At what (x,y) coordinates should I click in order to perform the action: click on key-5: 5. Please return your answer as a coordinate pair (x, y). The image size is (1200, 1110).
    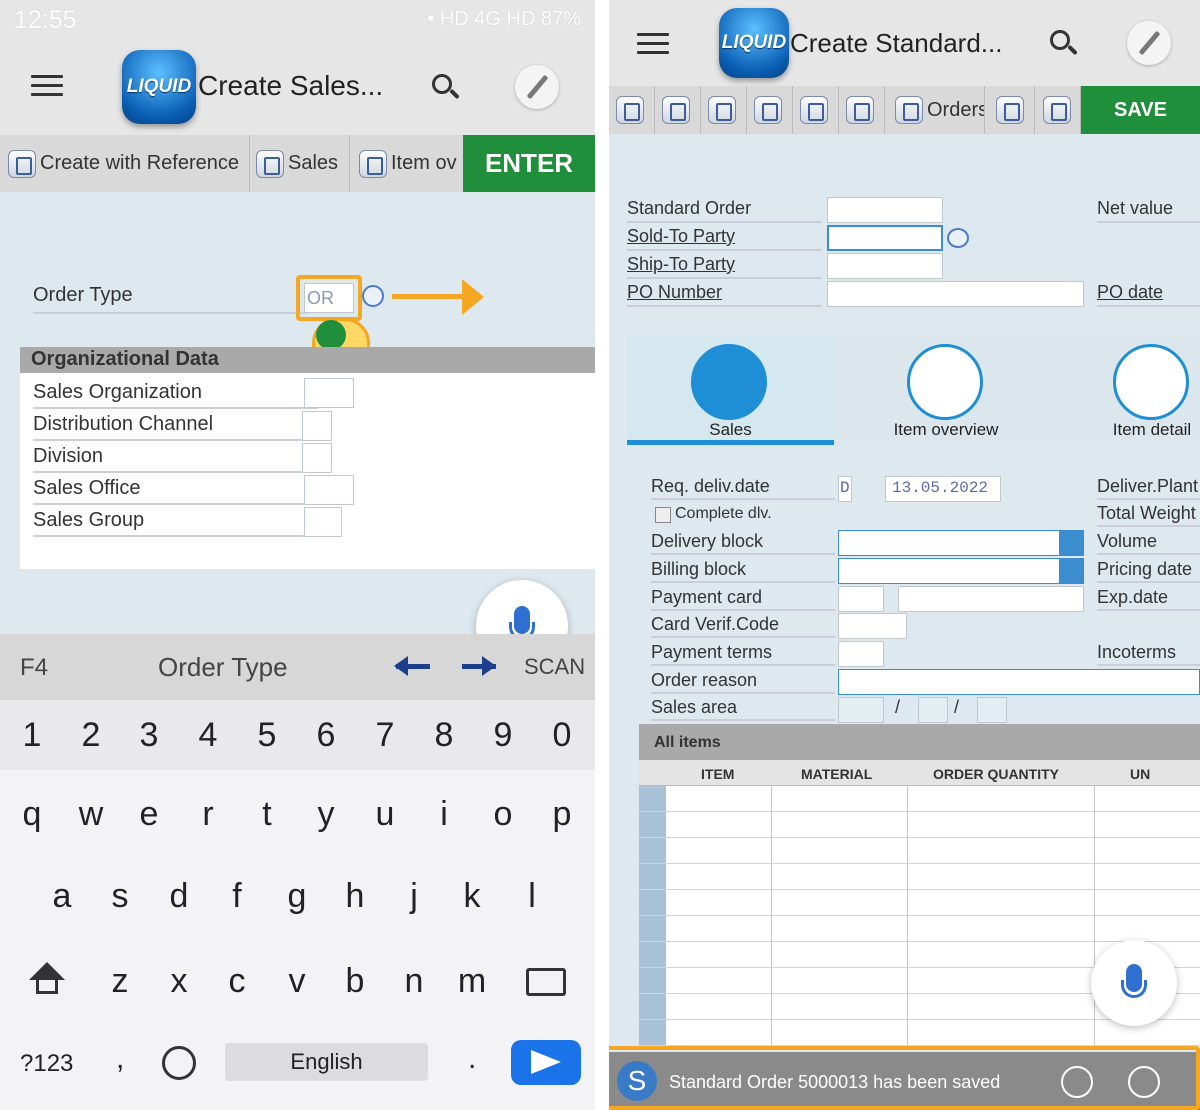
    Looking at the image, I should click on (267, 735).